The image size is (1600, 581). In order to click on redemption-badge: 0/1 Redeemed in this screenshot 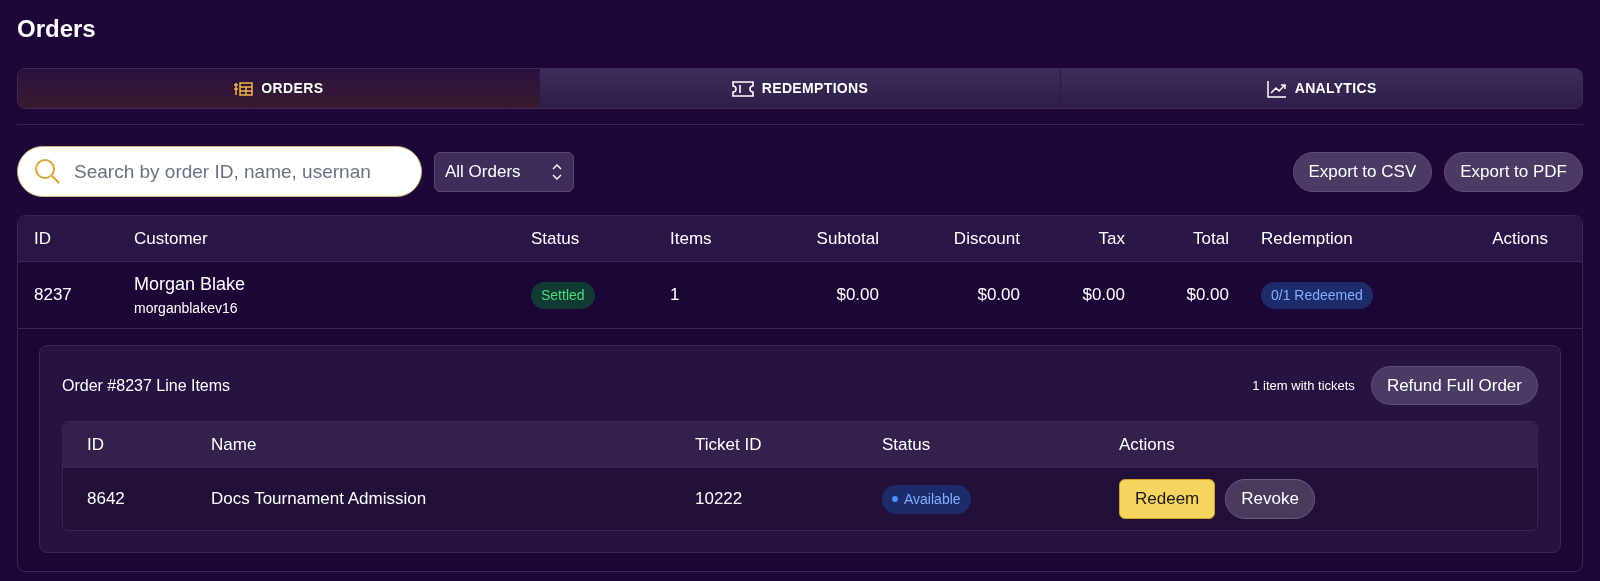, I will do `click(1317, 295)`.